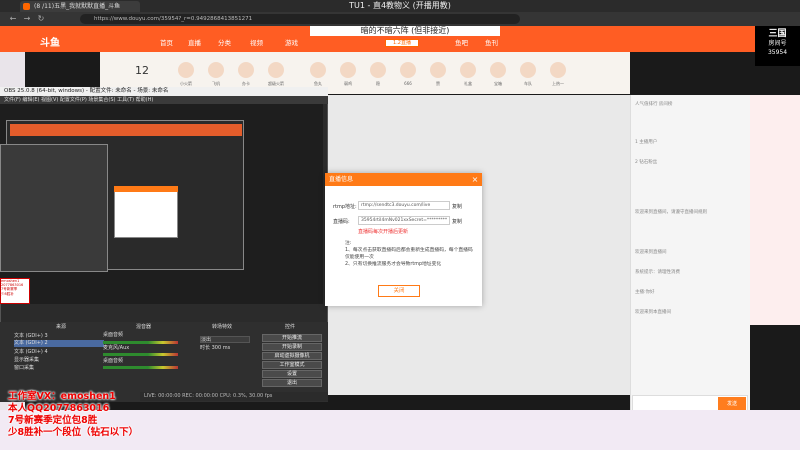  I want to click on gift-plane-icon, so click(216, 70).